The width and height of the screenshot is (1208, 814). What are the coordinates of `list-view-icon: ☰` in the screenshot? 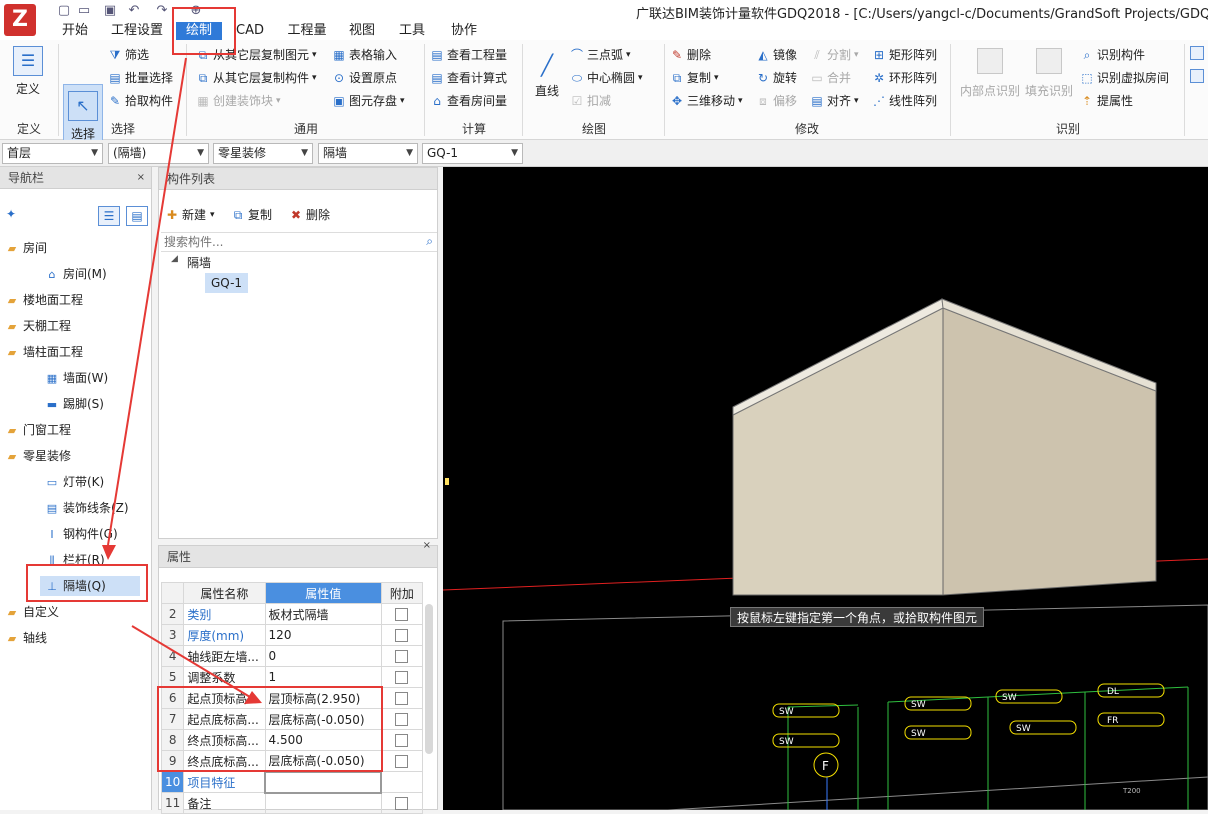 It's located at (109, 216).